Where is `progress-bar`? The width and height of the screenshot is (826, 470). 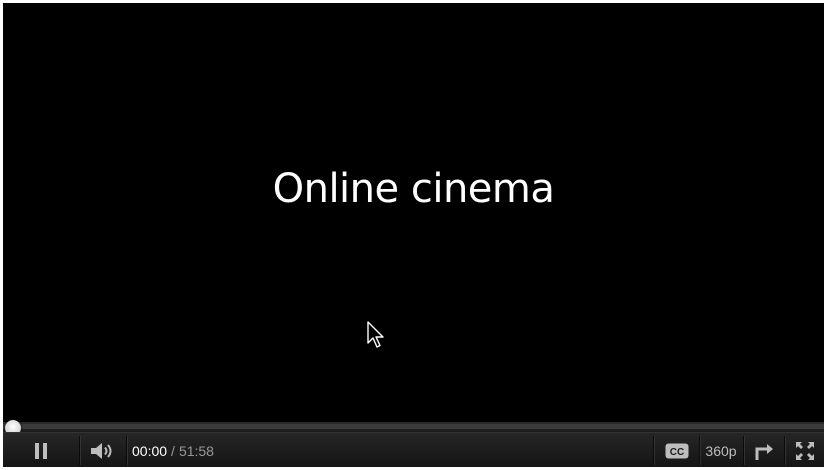
progress-bar is located at coordinates (413, 428).